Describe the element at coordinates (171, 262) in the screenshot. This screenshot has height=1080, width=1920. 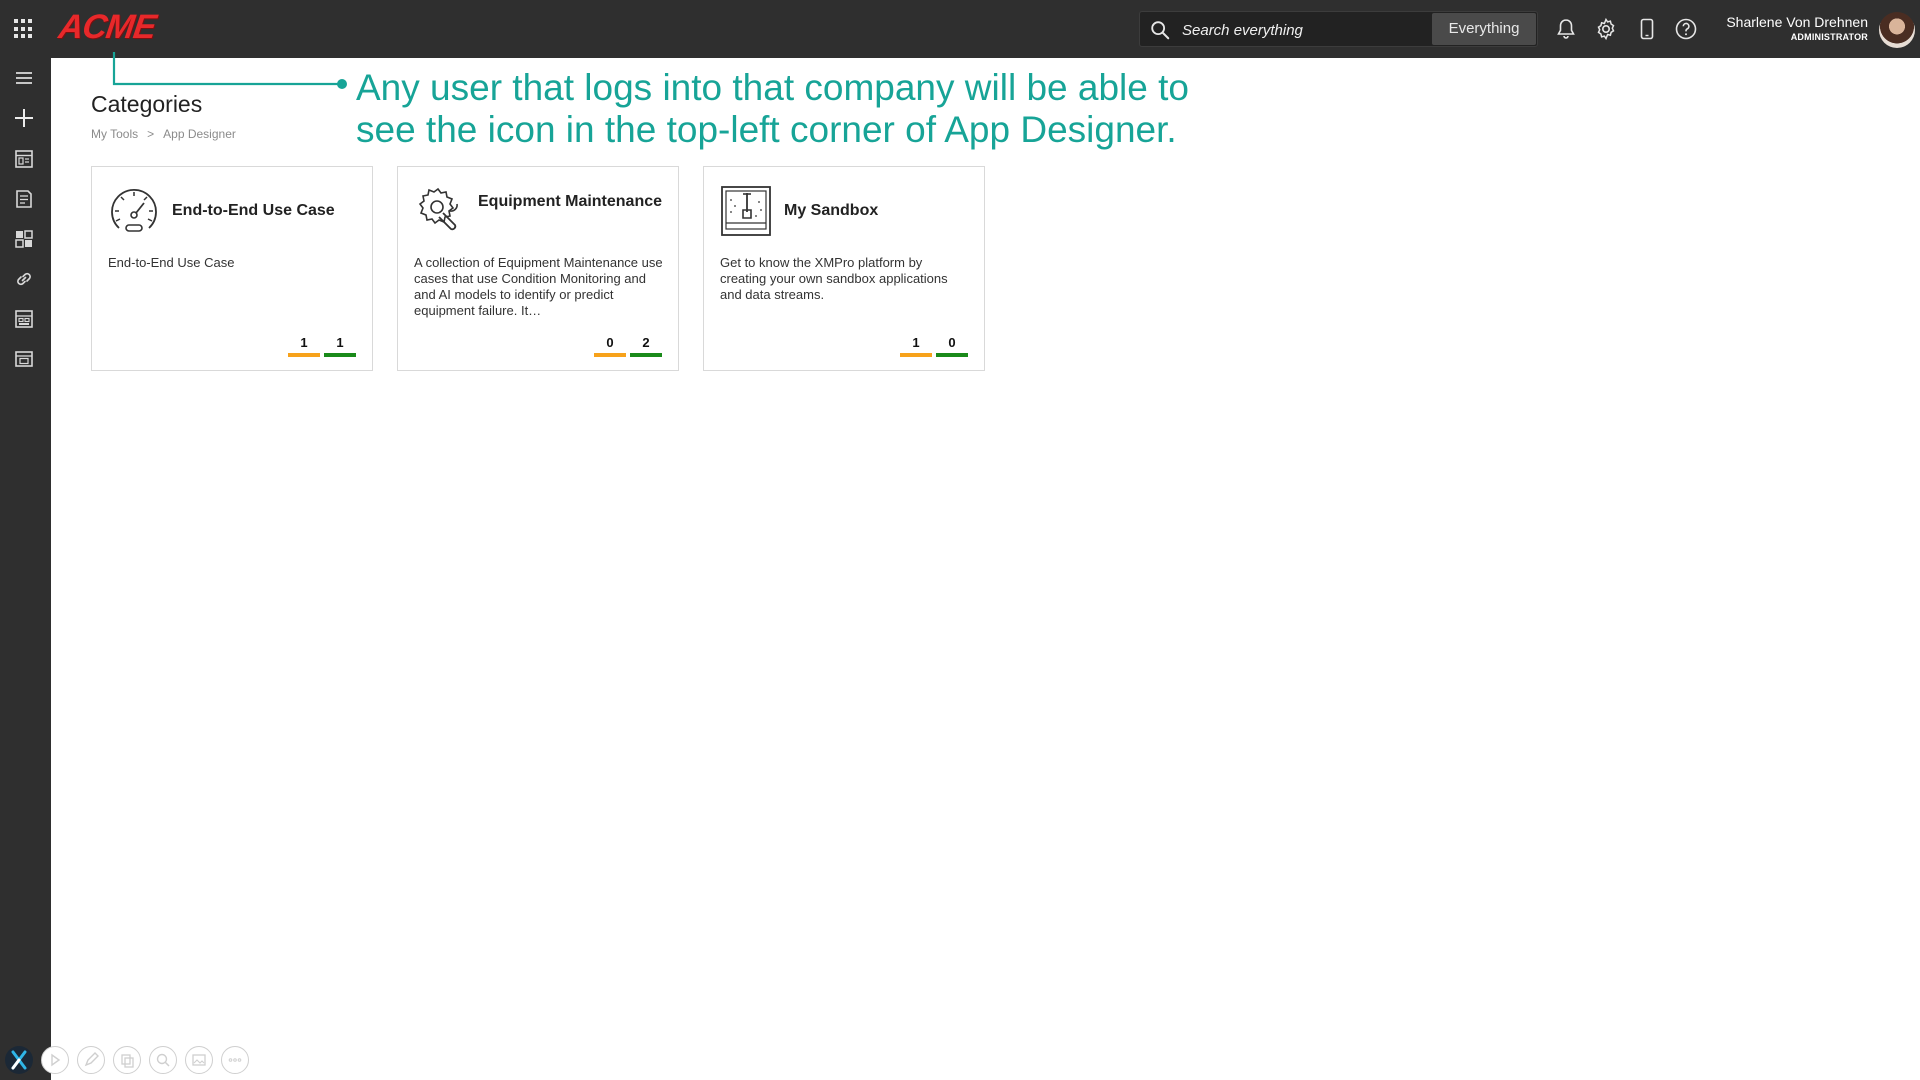
I see `card-description: End-to-End Use Case` at that location.